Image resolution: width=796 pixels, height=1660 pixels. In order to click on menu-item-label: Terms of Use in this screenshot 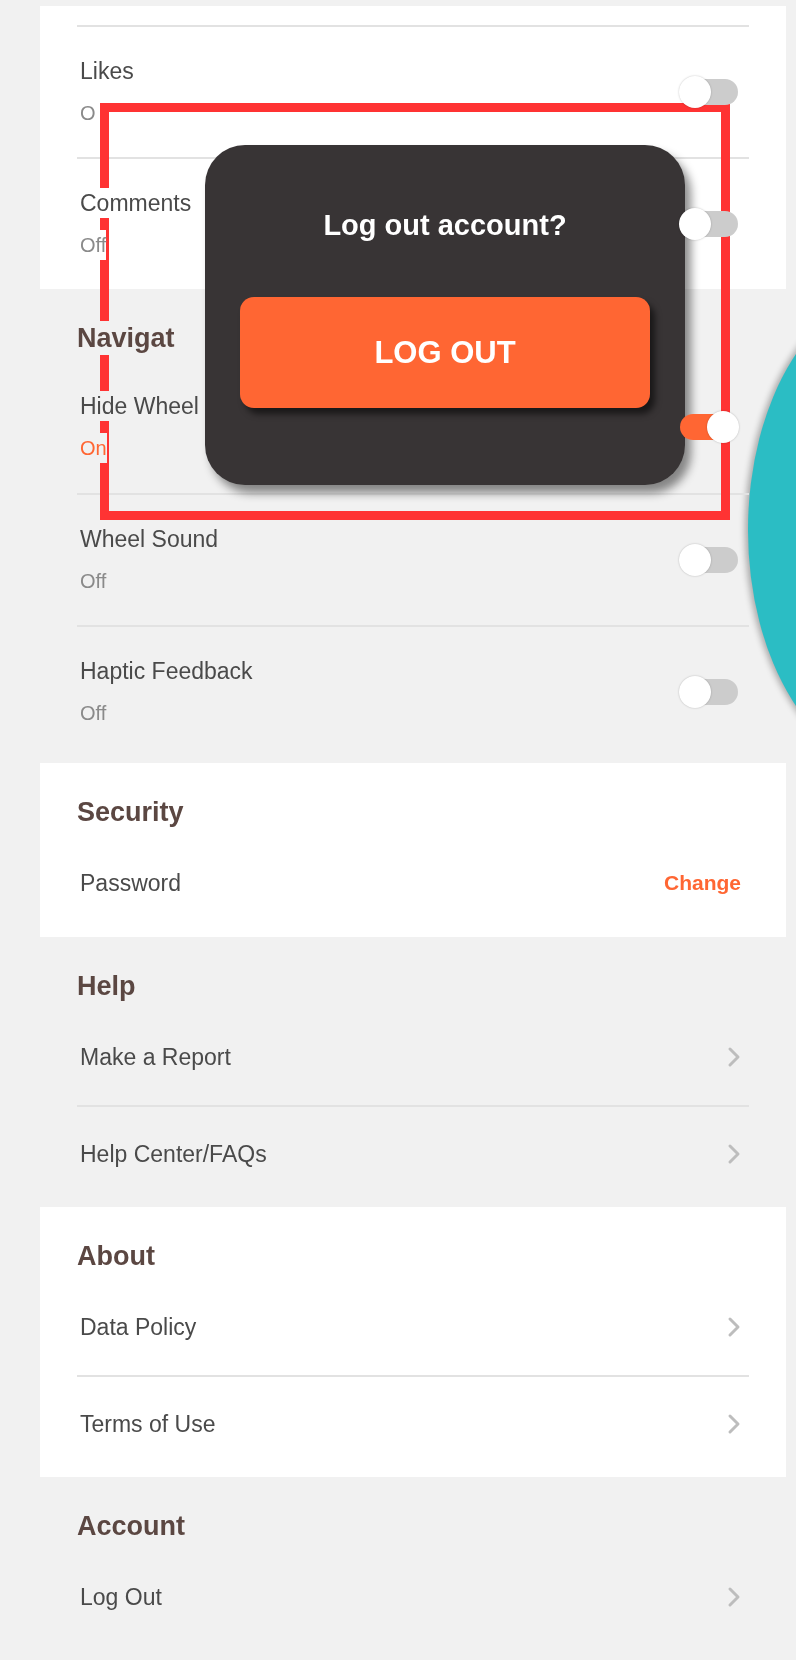, I will do `click(148, 1424)`.